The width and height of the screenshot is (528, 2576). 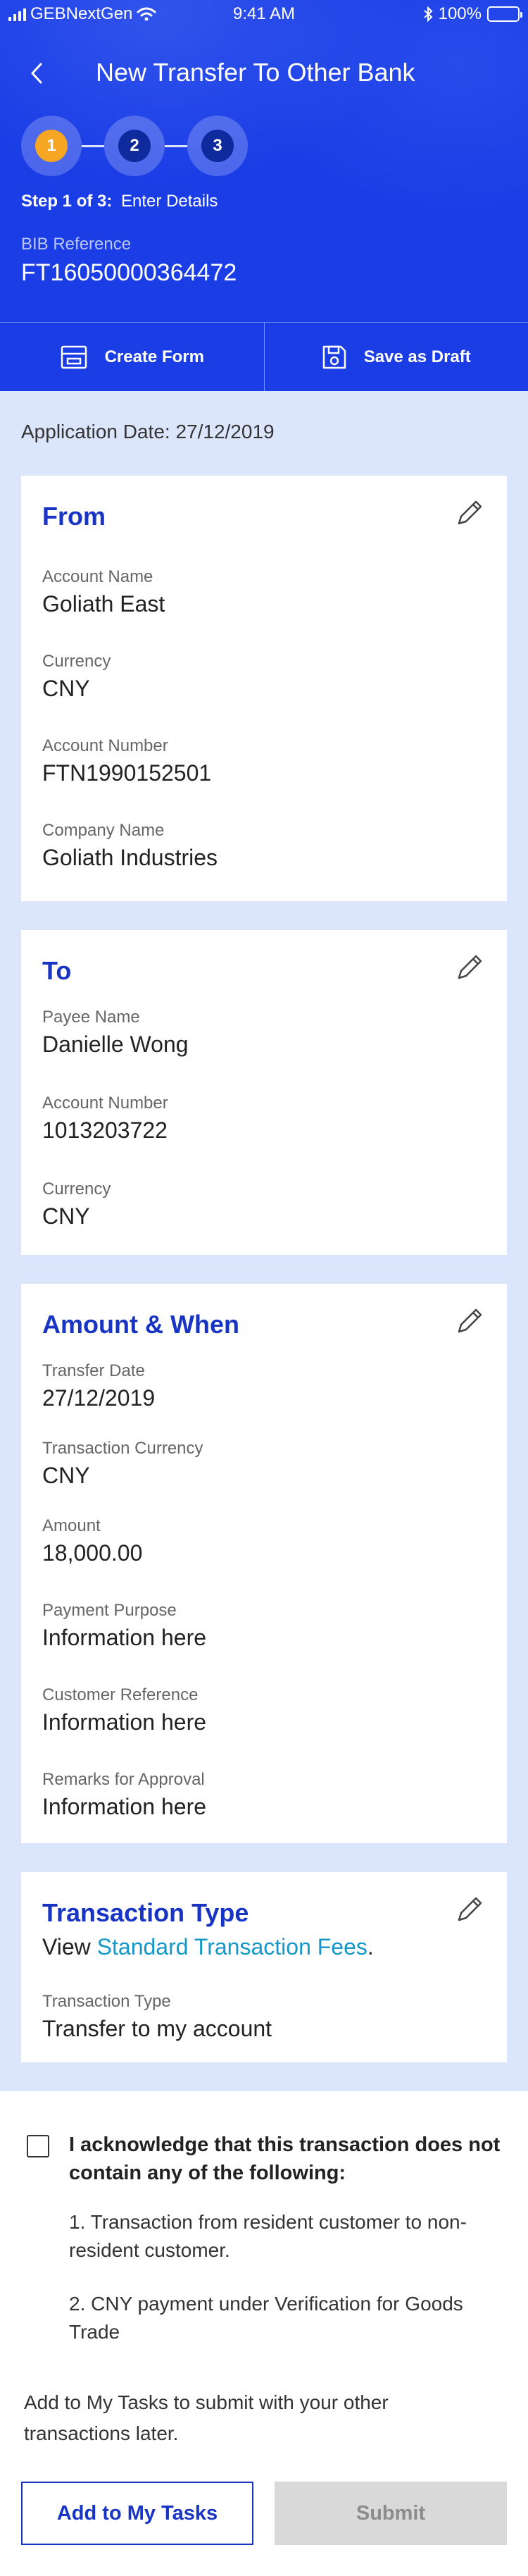 What do you see at coordinates (145, 1912) in the screenshot?
I see `transaction-type-card-title: Transaction Type` at bounding box center [145, 1912].